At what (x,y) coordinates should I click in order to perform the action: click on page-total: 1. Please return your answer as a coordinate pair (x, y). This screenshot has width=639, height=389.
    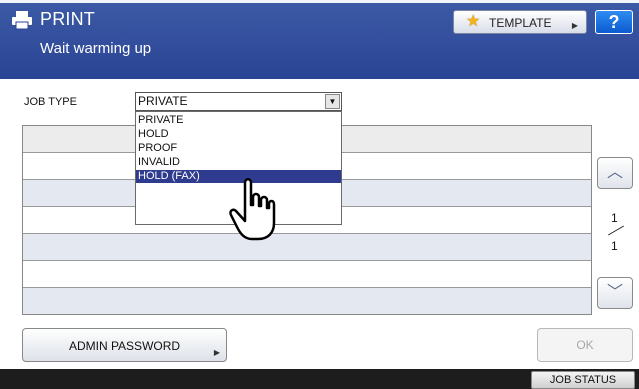
    Looking at the image, I should click on (614, 246).